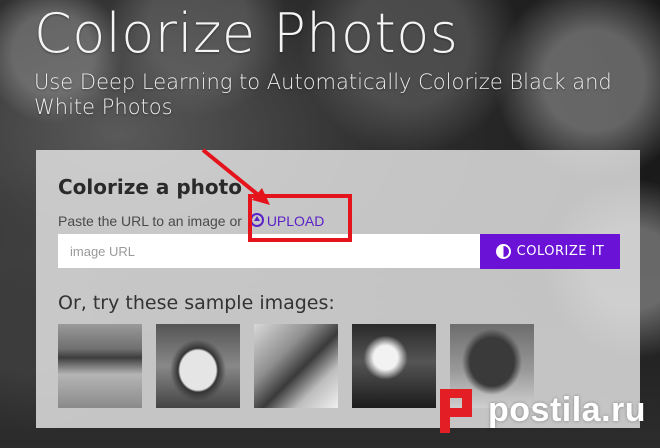  Describe the element at coordinates (100, 366) in the screenshot. I see `sample-image-bird-shore` at that location.